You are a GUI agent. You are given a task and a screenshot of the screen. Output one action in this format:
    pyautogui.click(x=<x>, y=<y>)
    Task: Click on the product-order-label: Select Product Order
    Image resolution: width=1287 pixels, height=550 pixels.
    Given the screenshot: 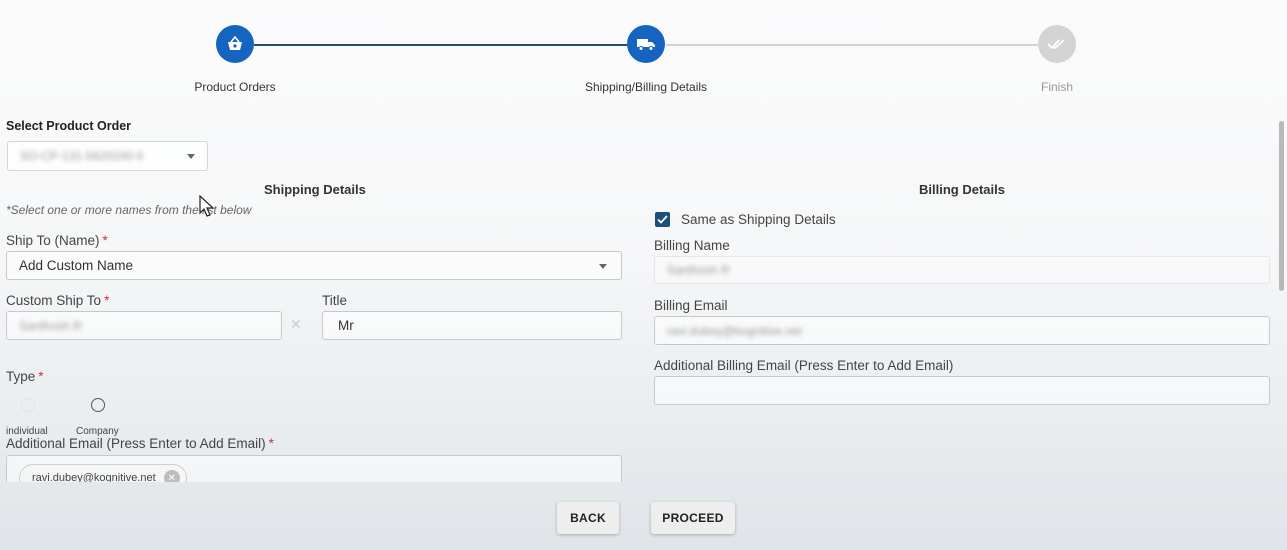 What is the action you would take?
    pyautogui.click(x=69, y=126)
    